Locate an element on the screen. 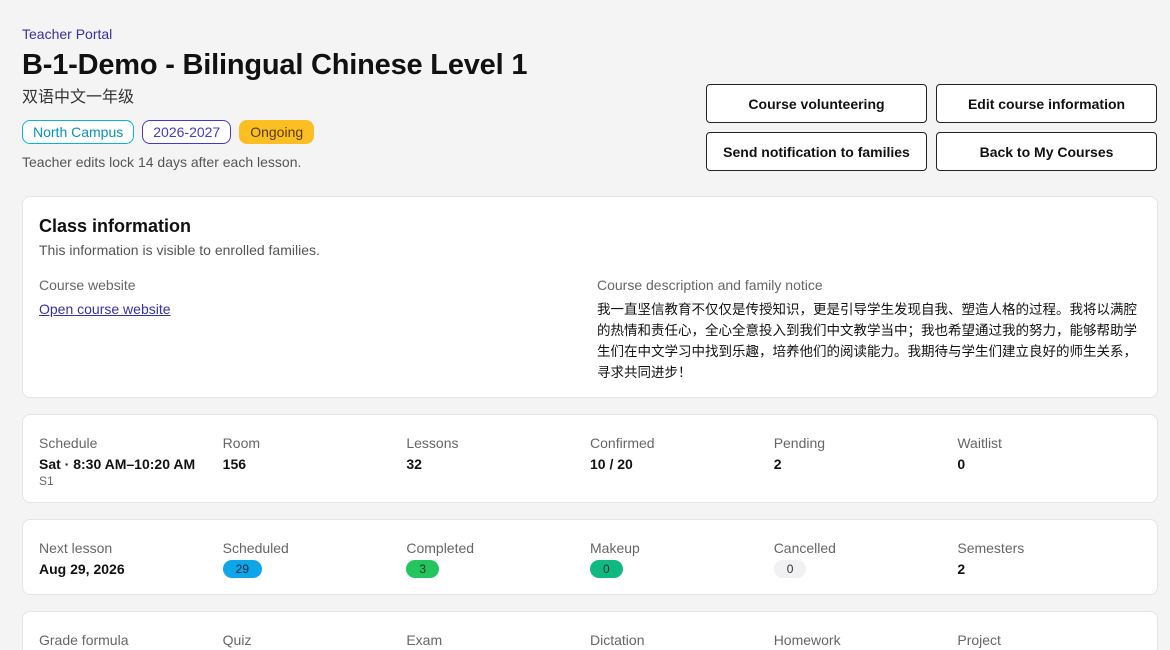  open-course-website-link: Open course website is located at coordinates (105, 309).